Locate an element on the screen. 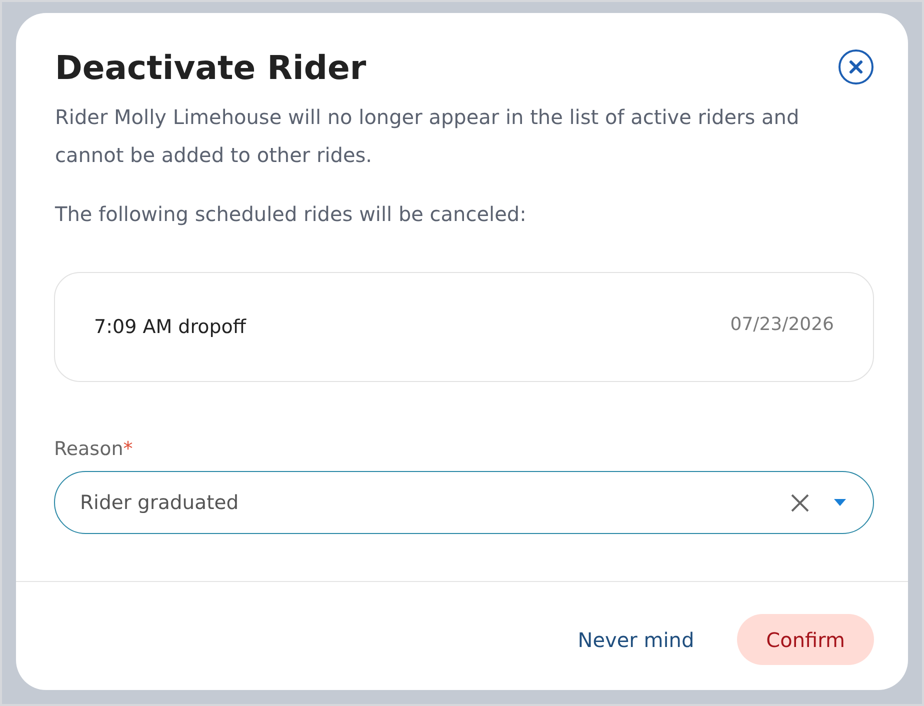  close-icon is located at coordinates (856, 67).